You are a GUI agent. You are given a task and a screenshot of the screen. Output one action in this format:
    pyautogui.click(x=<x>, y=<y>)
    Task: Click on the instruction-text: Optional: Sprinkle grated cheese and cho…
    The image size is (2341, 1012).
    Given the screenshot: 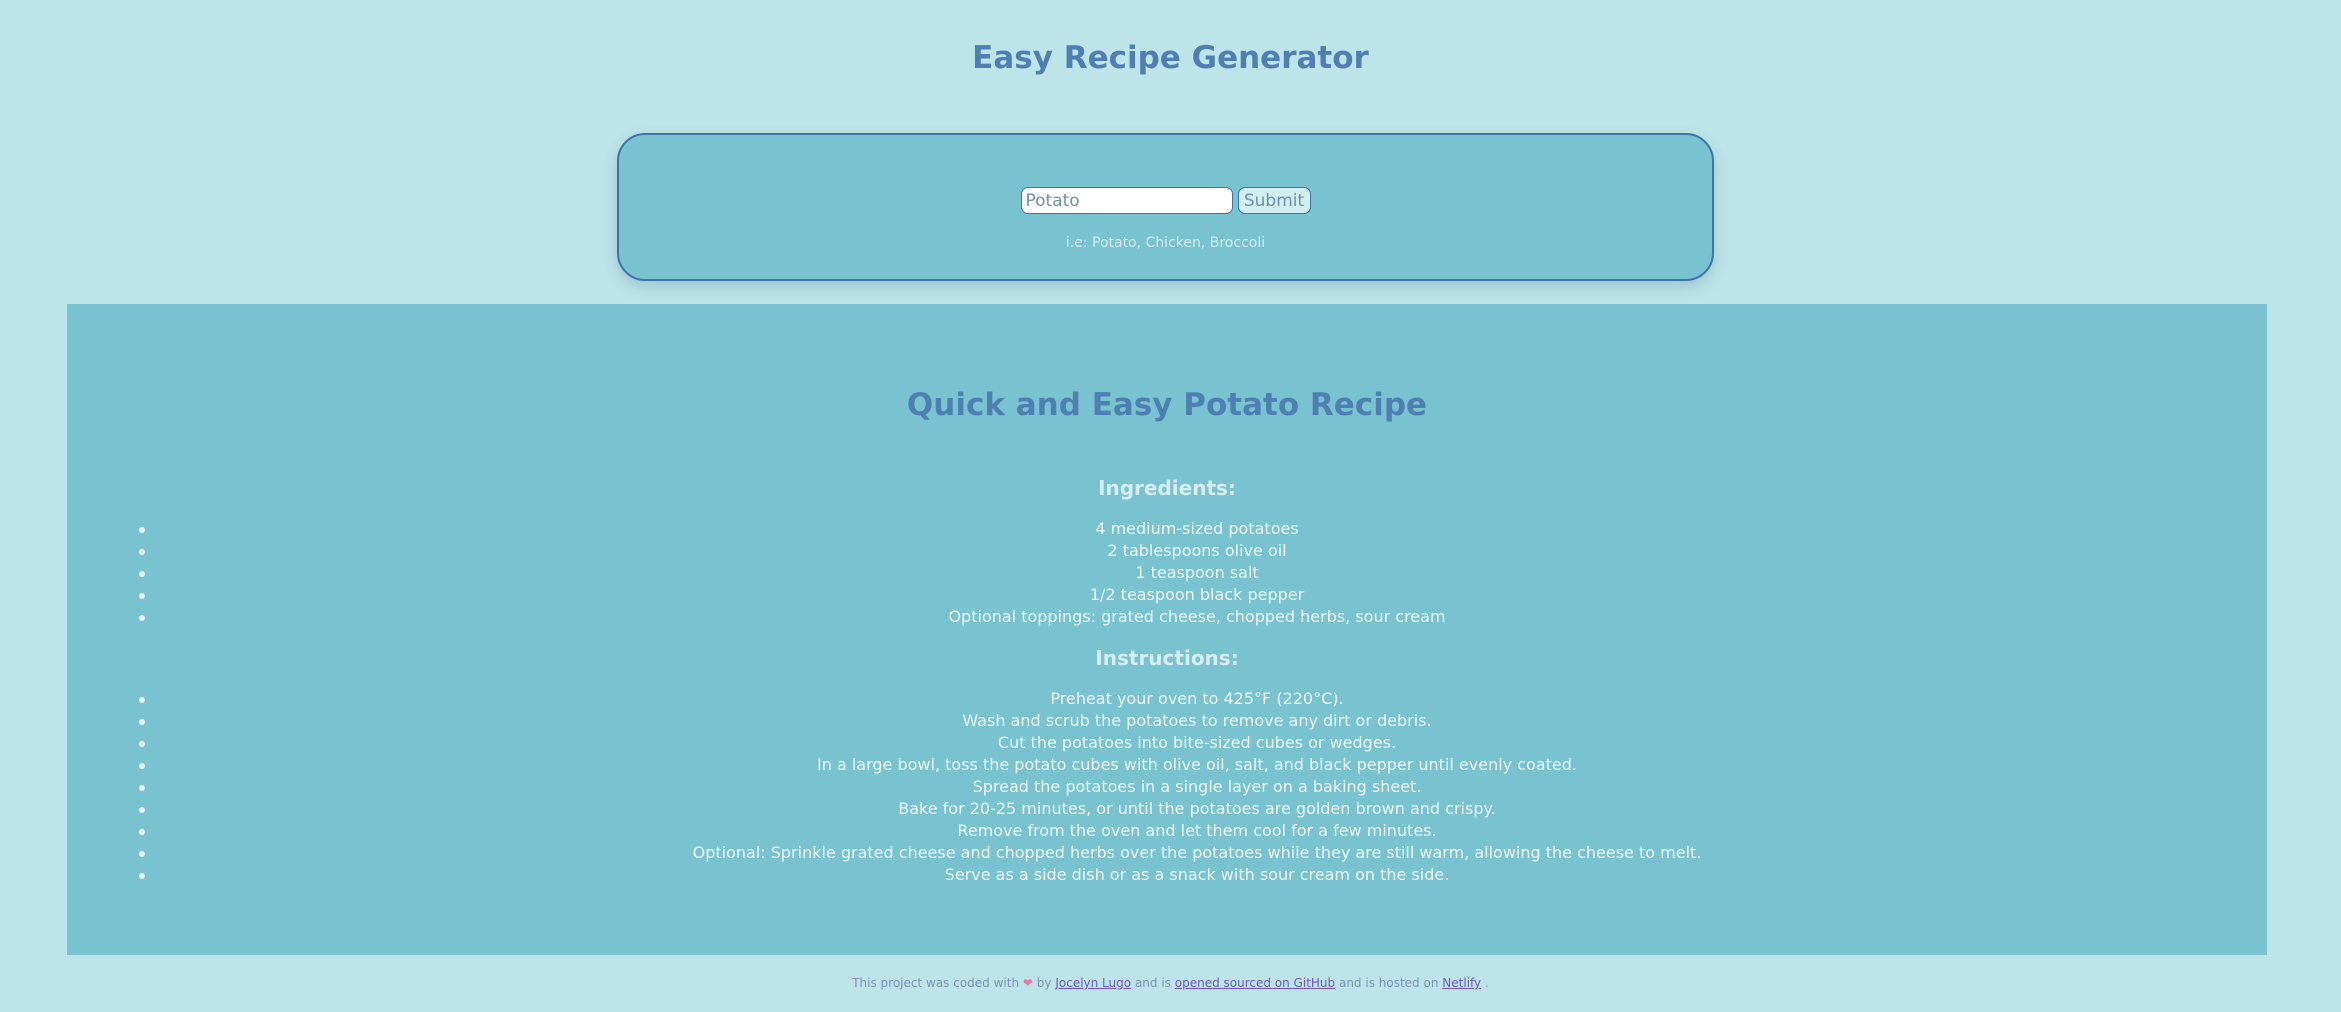 What is the action you would take?
    pyautogui.click(x=1197, y=852)
    